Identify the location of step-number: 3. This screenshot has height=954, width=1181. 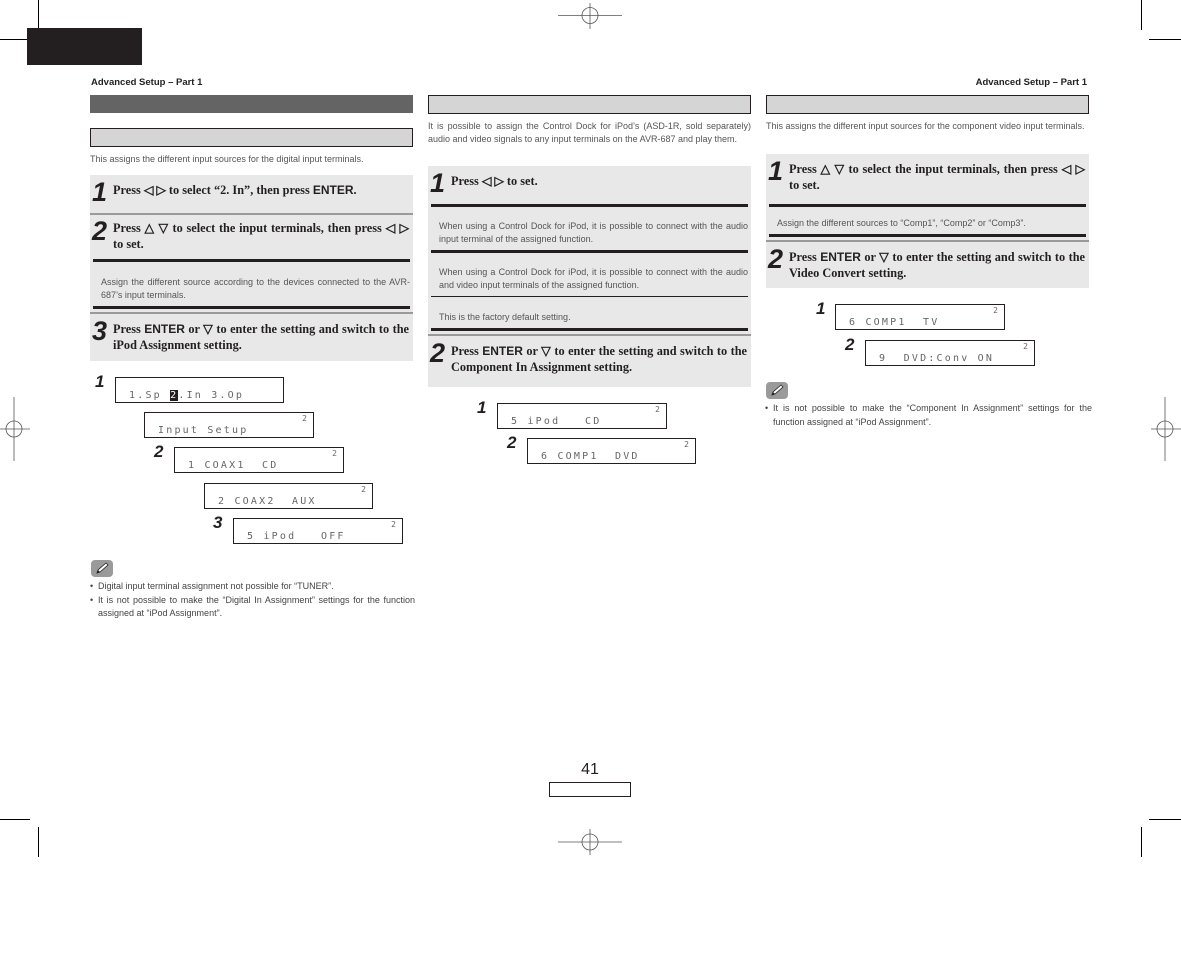
(99, 331).